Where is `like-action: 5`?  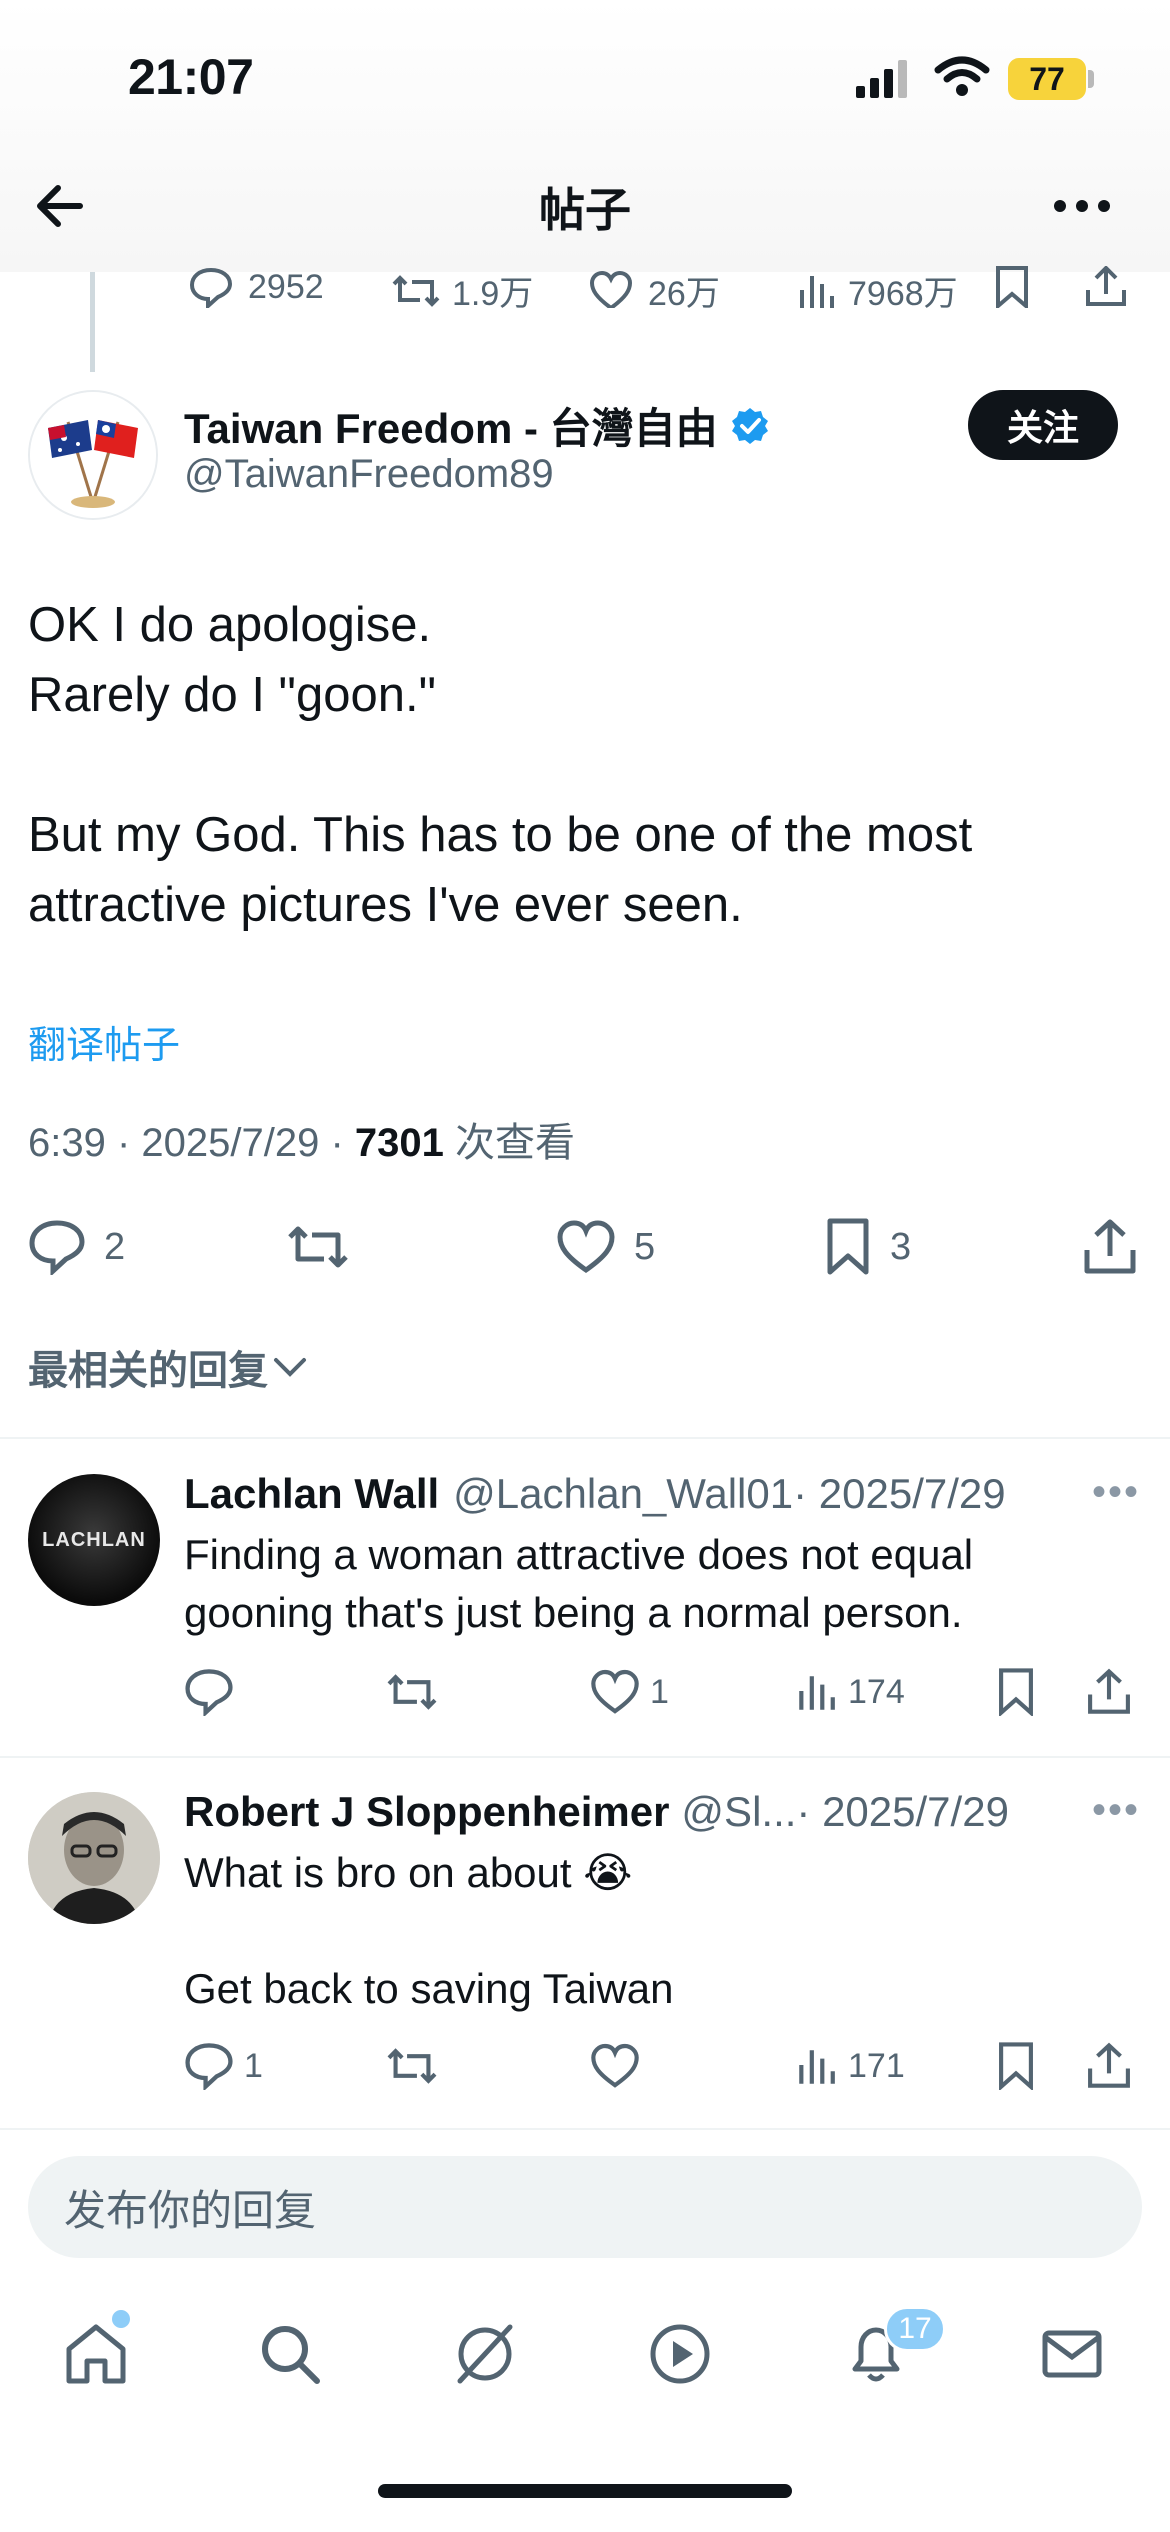
like-action: 5 is located at coordinates (605, 1247).